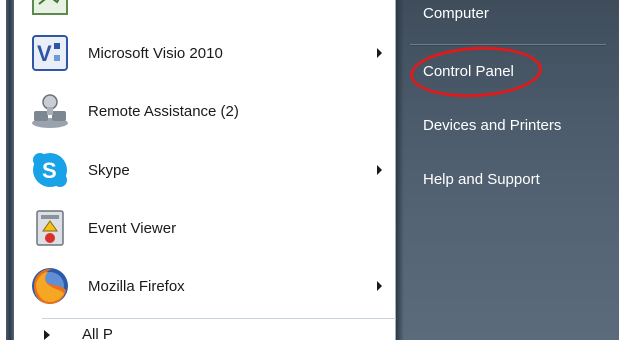  What do you see at coordinates (210, 170) in the screenshot?
I see `program-item-skype: S Skype` at bounding box center [210, 170].